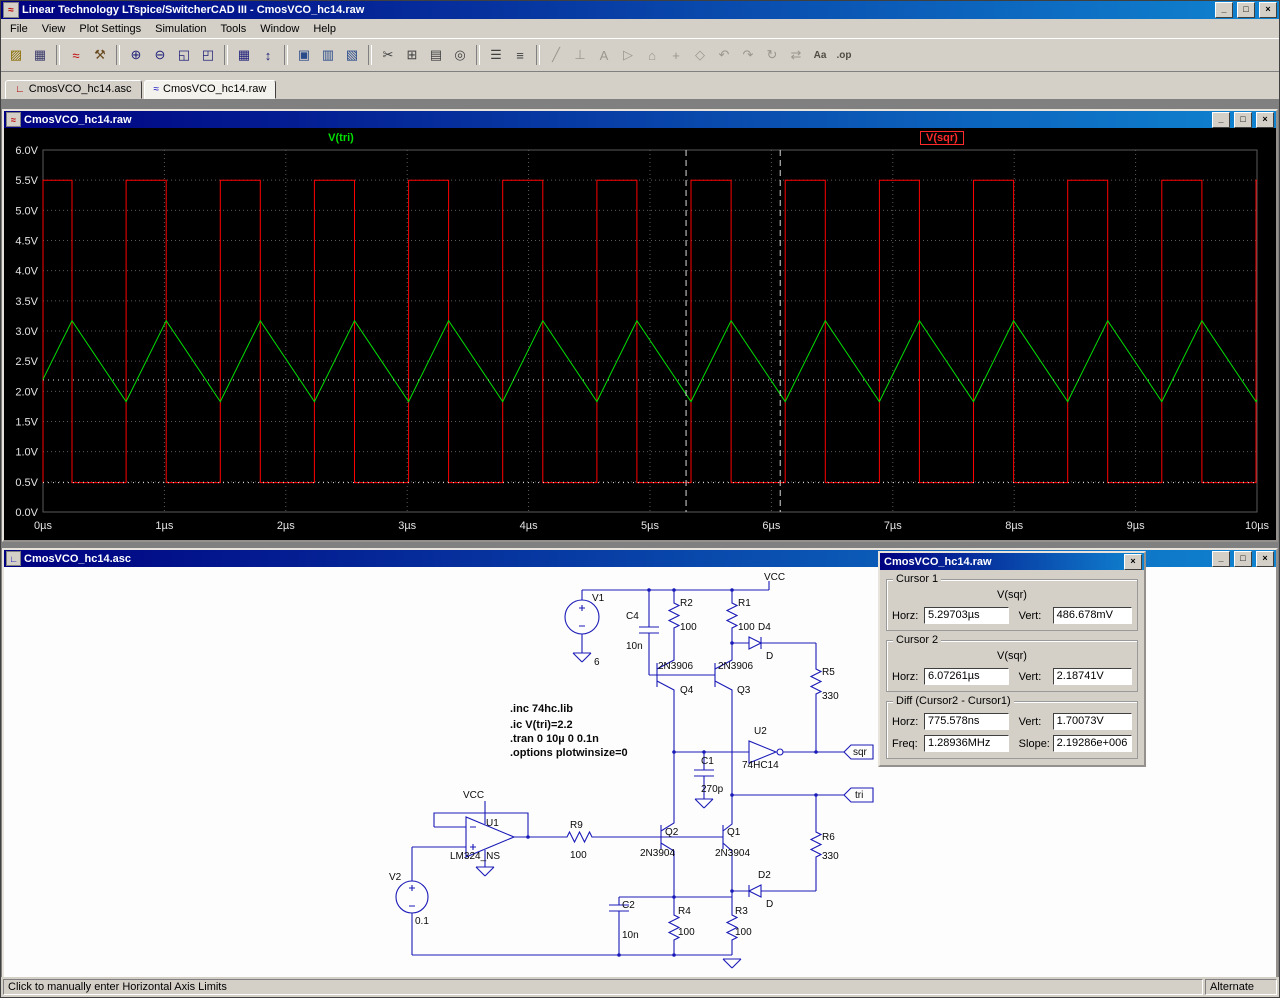 This screenshot has width=1280, height=998. I want to click on component-label: 2N3906, so click(676, 666).